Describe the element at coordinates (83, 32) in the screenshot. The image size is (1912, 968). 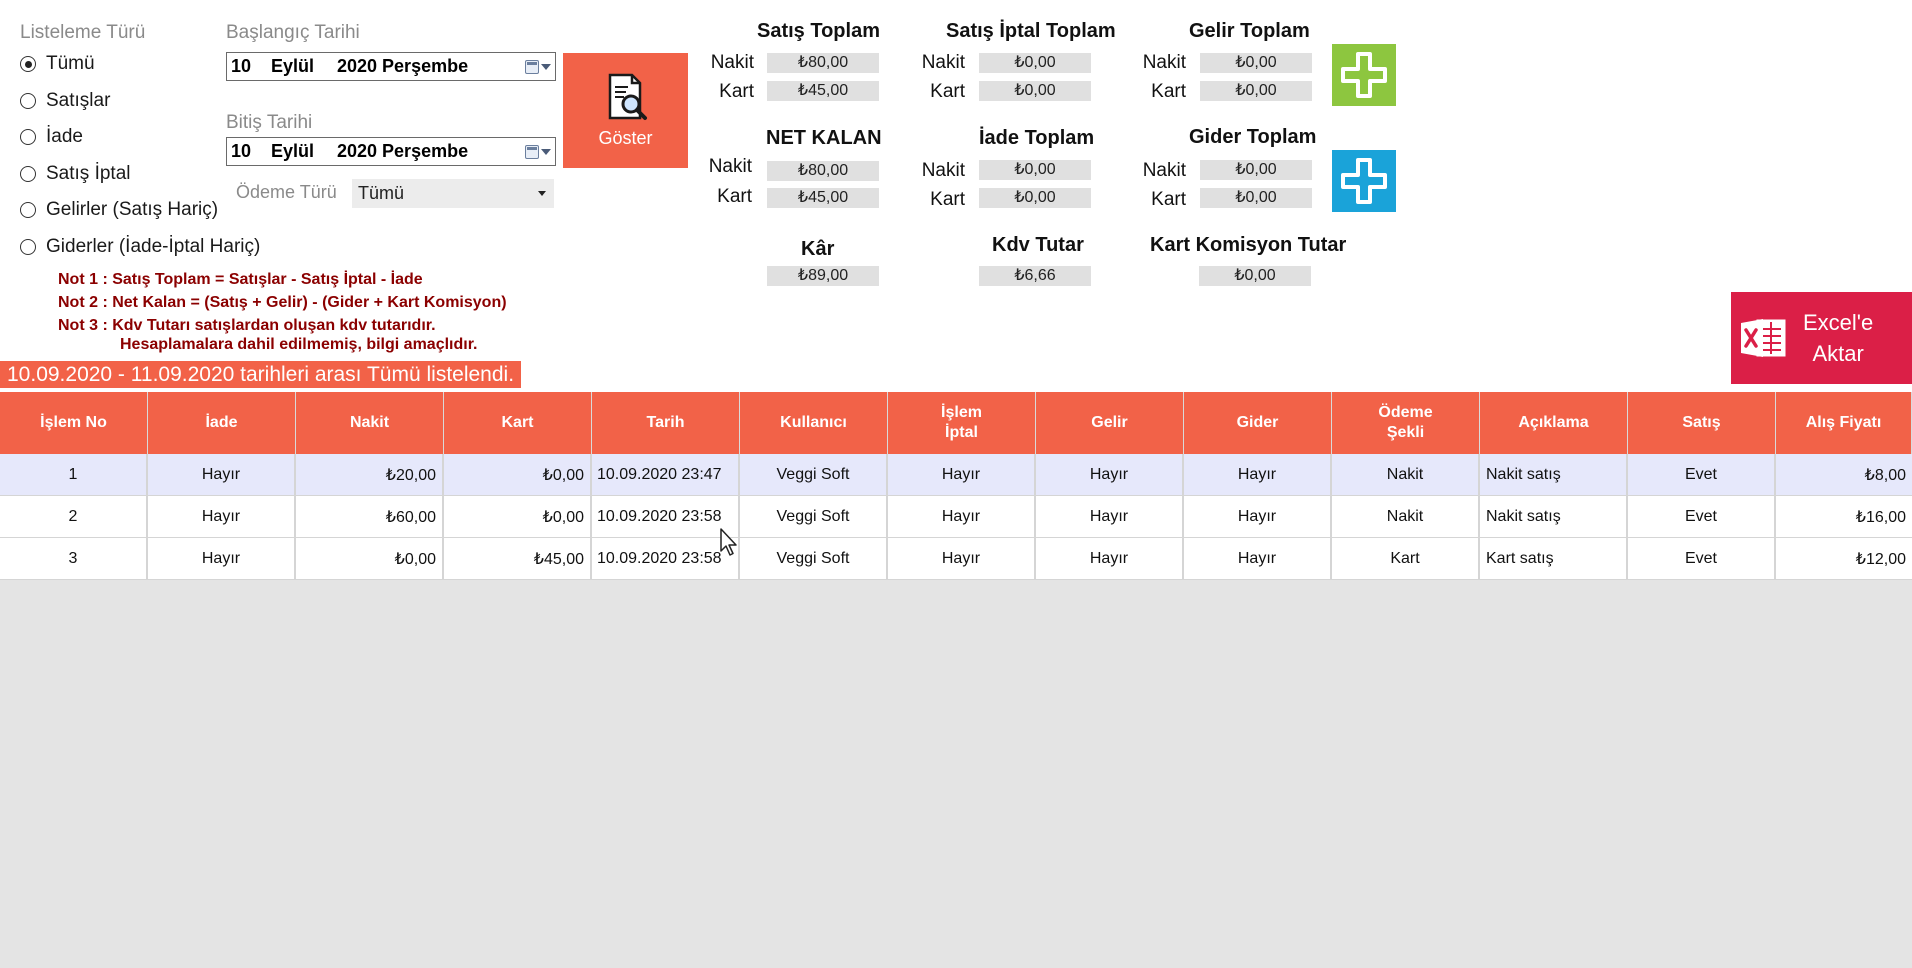
I see `listing-type-label: Listeleme Türü` at that location.